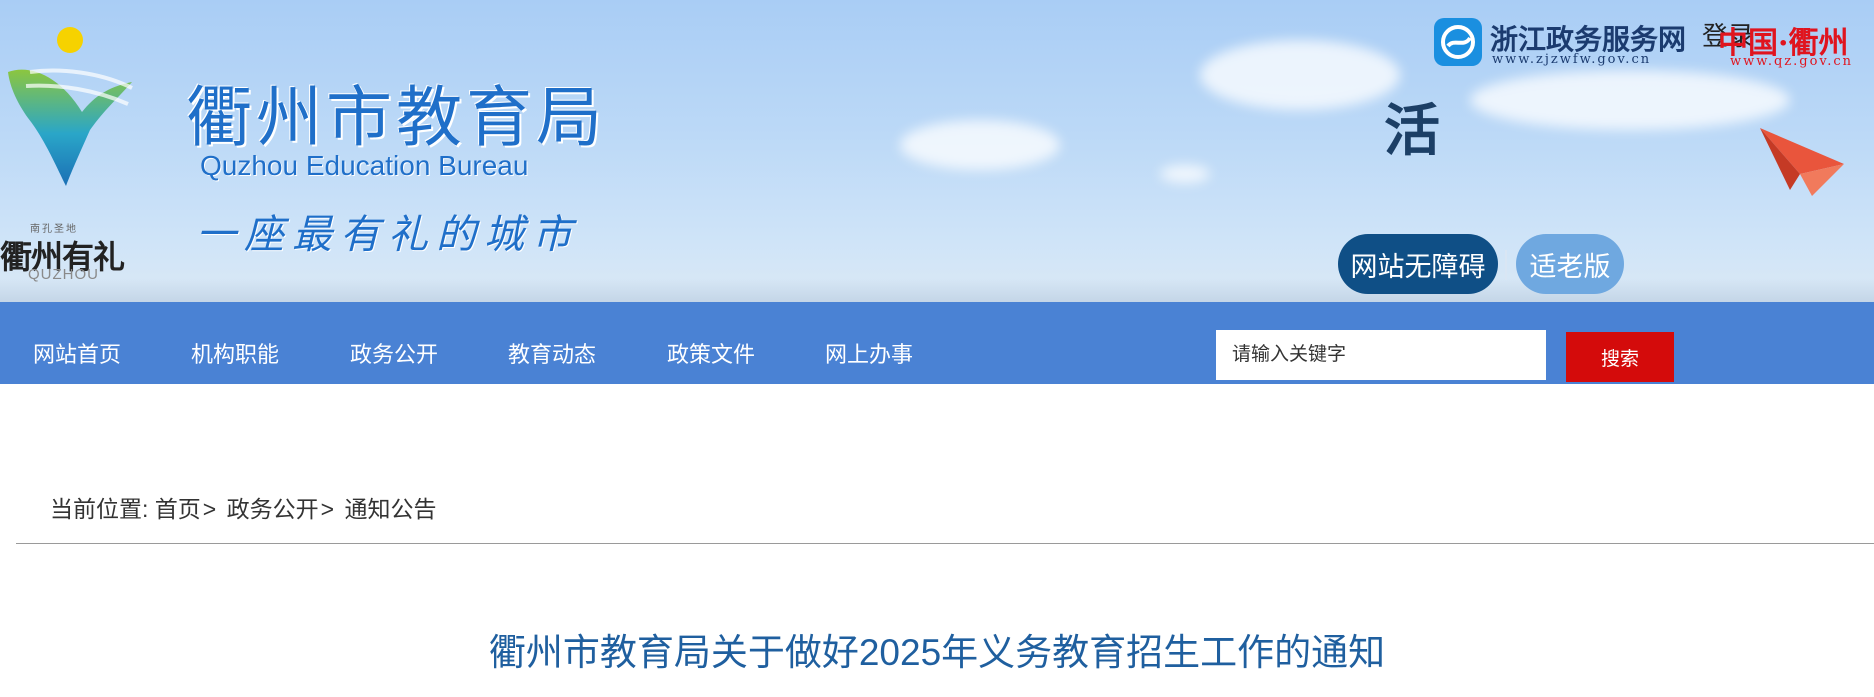 Image resolution: width=1874 pixels, height=697 pixels. I want to click on breadcrumb-item-gov-affairs: 政务公开, so click(273, 509).